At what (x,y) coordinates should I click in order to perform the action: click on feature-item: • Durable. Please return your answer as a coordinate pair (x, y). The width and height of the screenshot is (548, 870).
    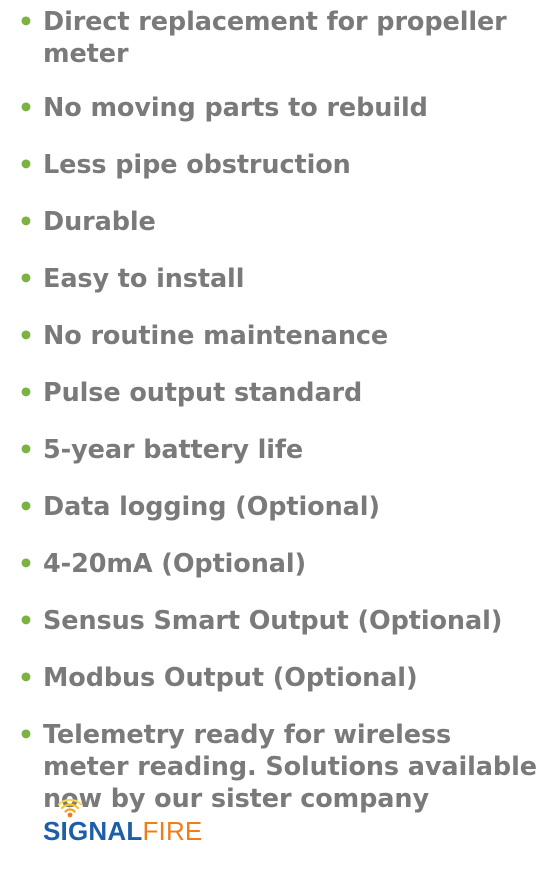
    Looking at the image, I should click on (274, 222).